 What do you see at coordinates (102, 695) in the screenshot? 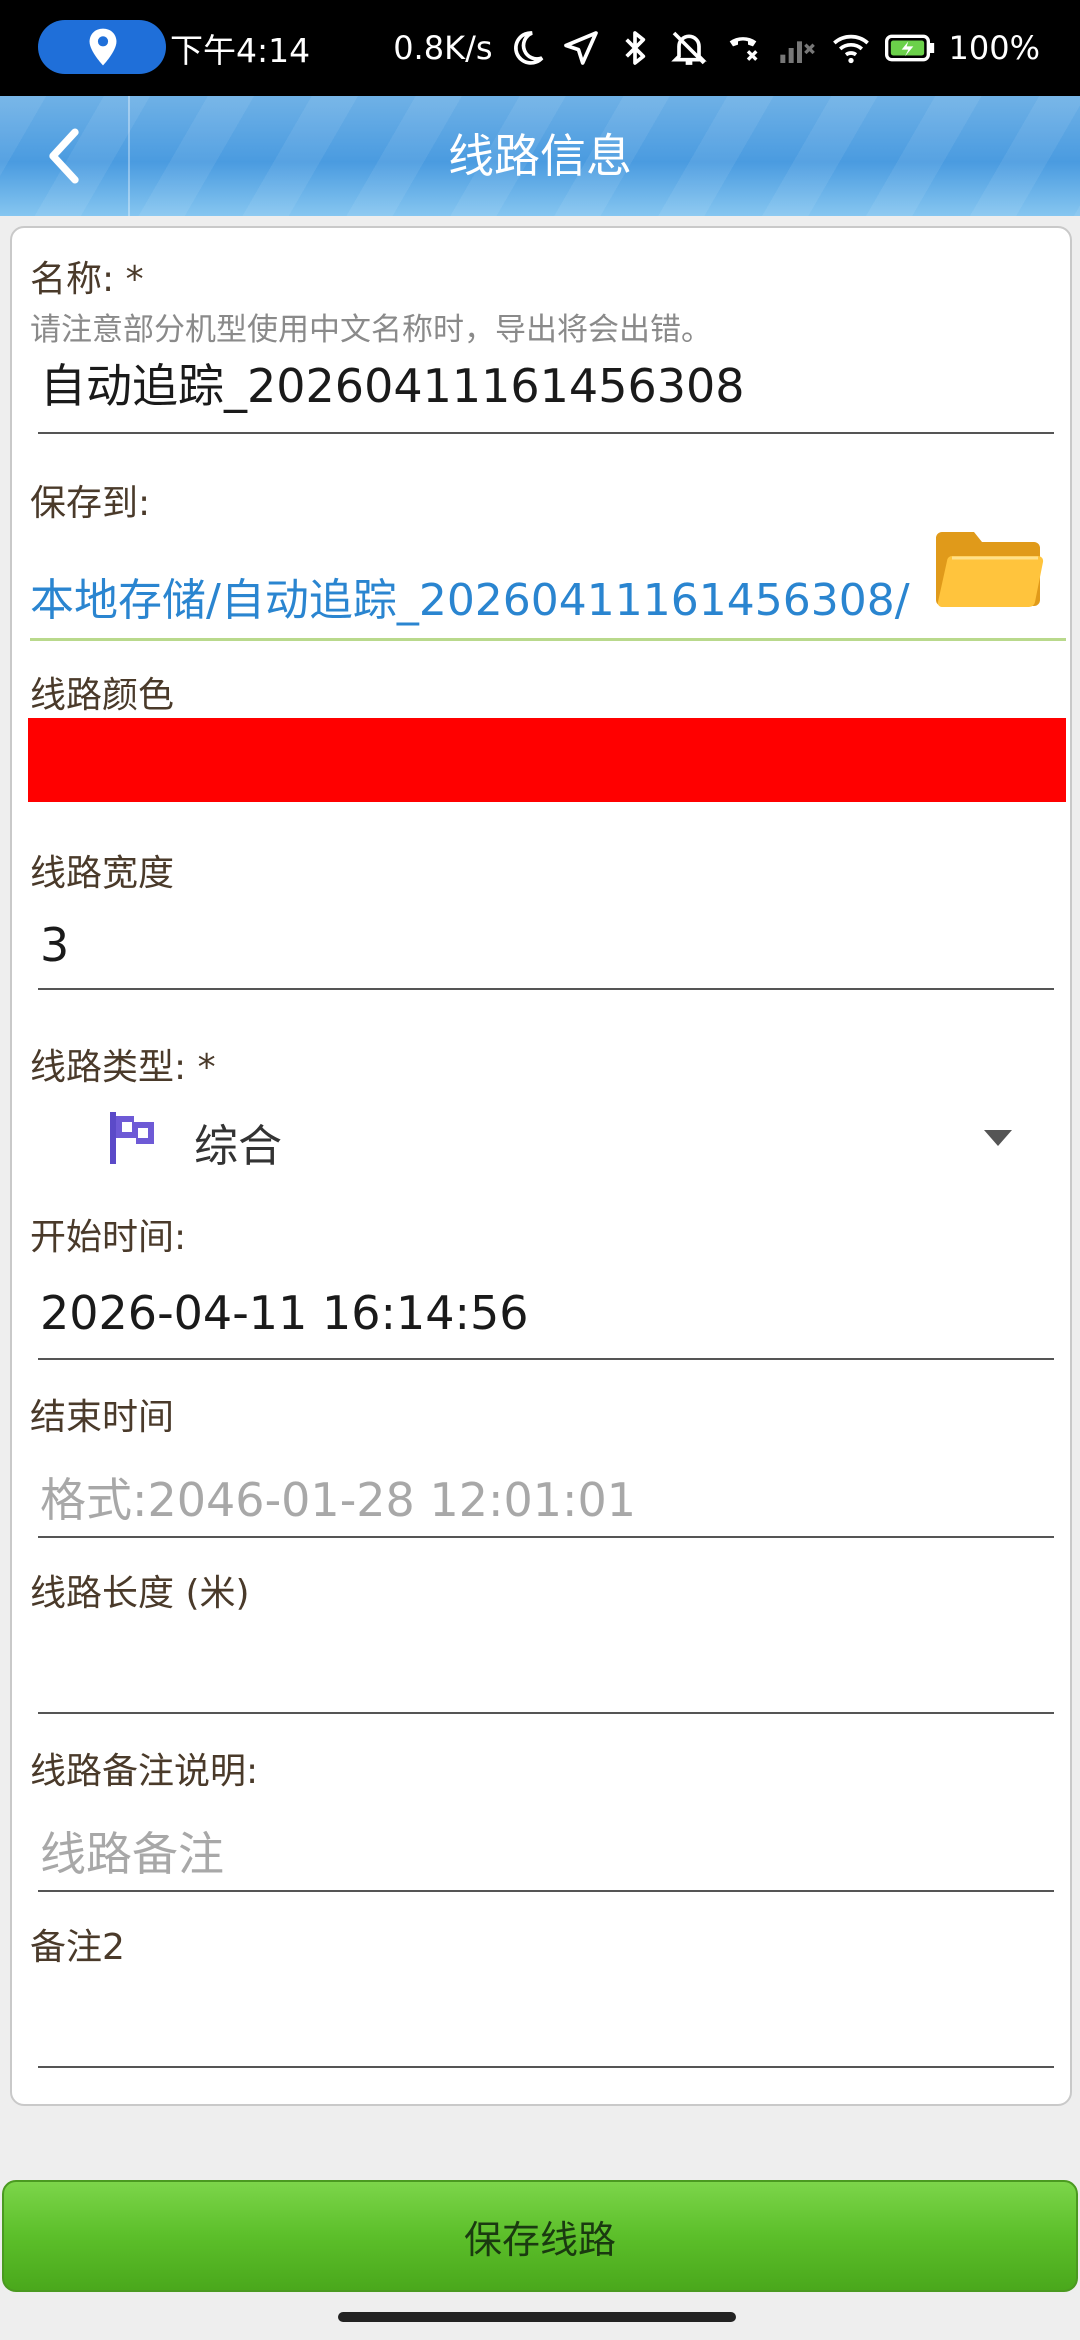
I see `color-label: 线路颜色` at bounding box center [102, 695].